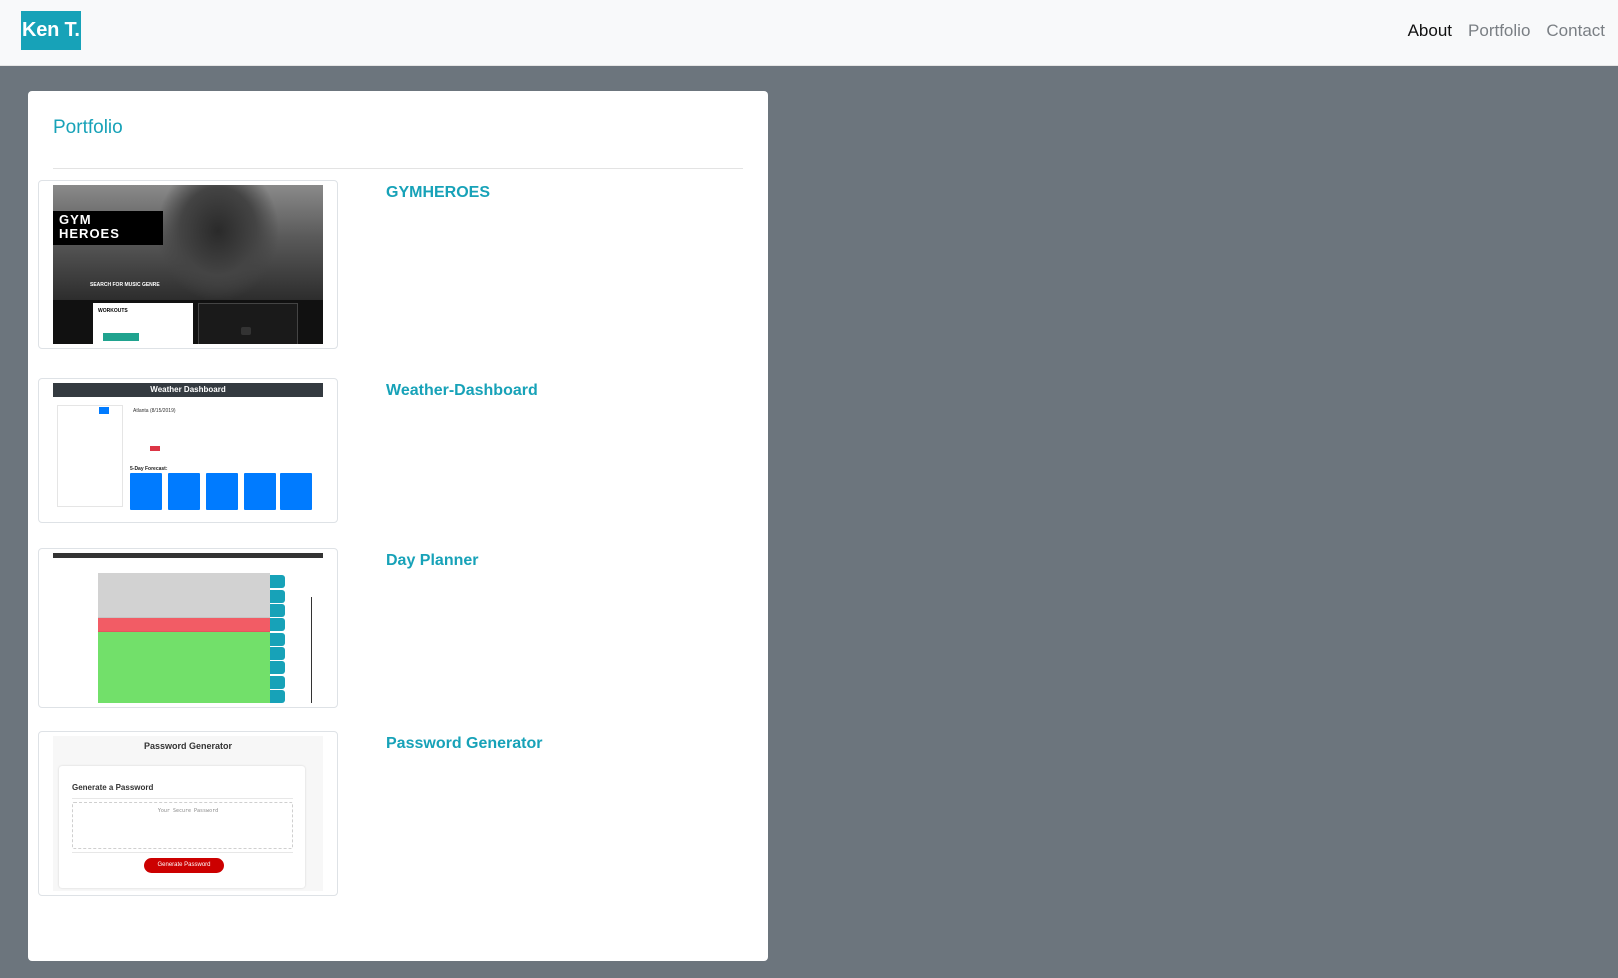 This screenshot has width=1618, height=978. Describe the element at coordinates (311, 650) in the screenshot. I see `scroll-edge` at that location.